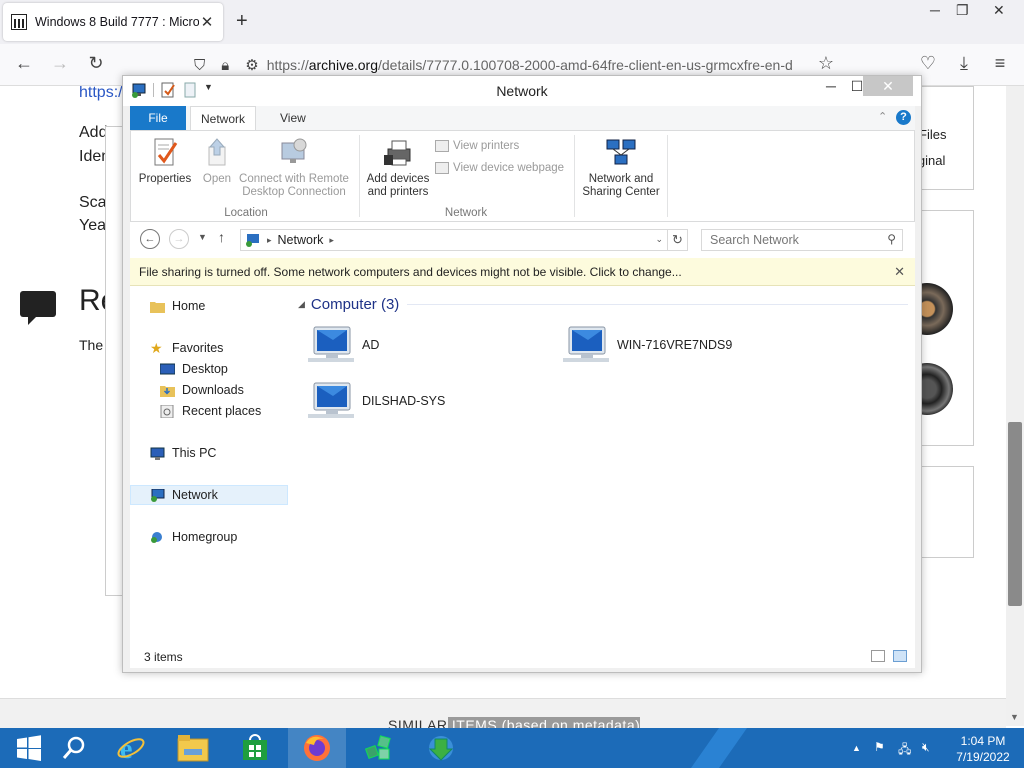 The width and height of the screenshot is (1024, 768). I want to click on tab-title: Windows 8 Build 7777 : Microso, so click(117, 22).